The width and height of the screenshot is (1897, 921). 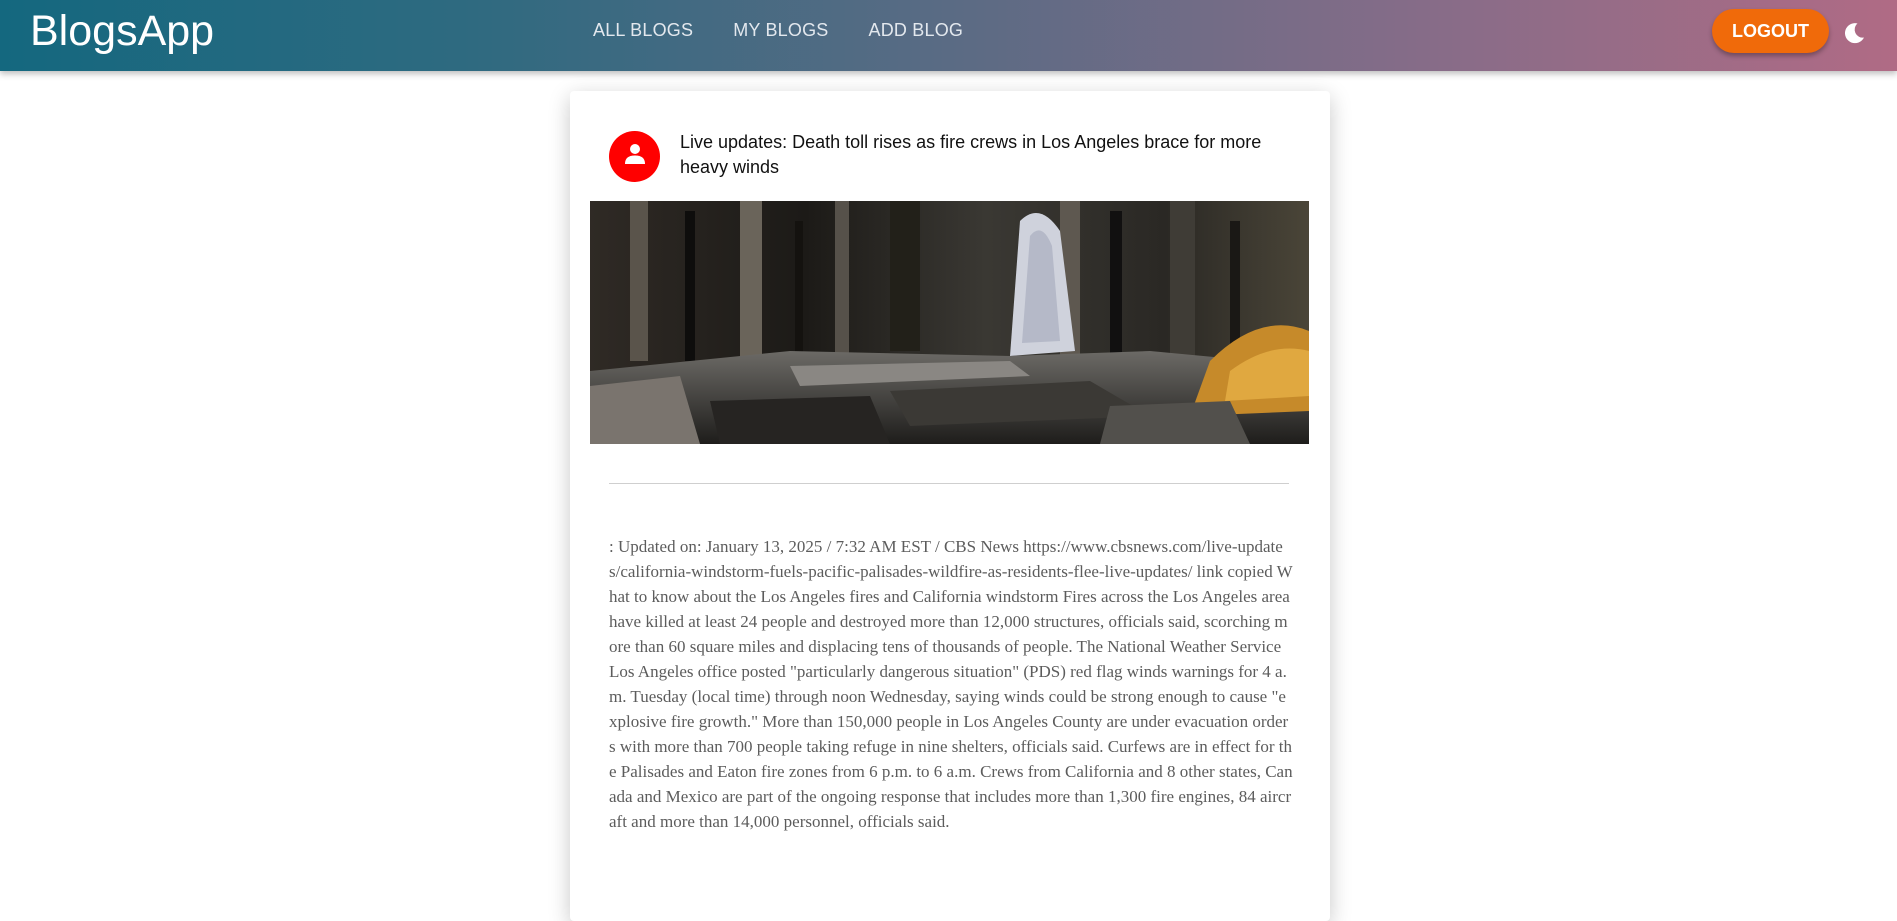 I want to click on nav-all-blogs: ALL BLOGS, so click(x=643, y=30).